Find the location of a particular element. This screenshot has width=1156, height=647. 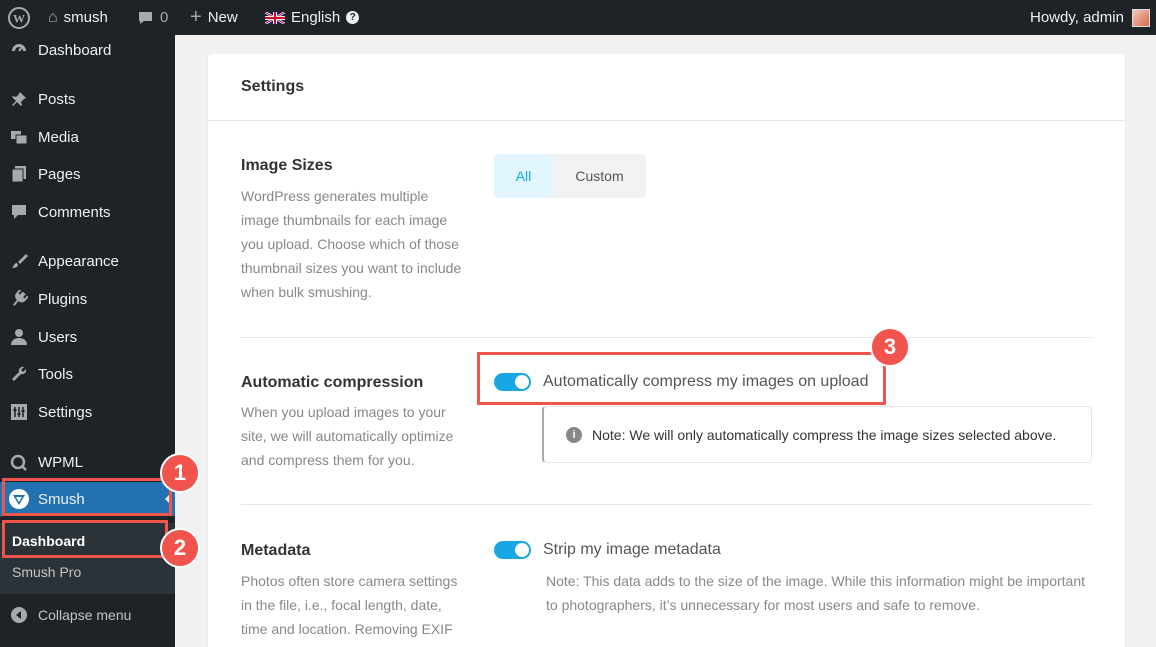

howdy-text: Howdy, admin is located at coordinates (1077, 17).